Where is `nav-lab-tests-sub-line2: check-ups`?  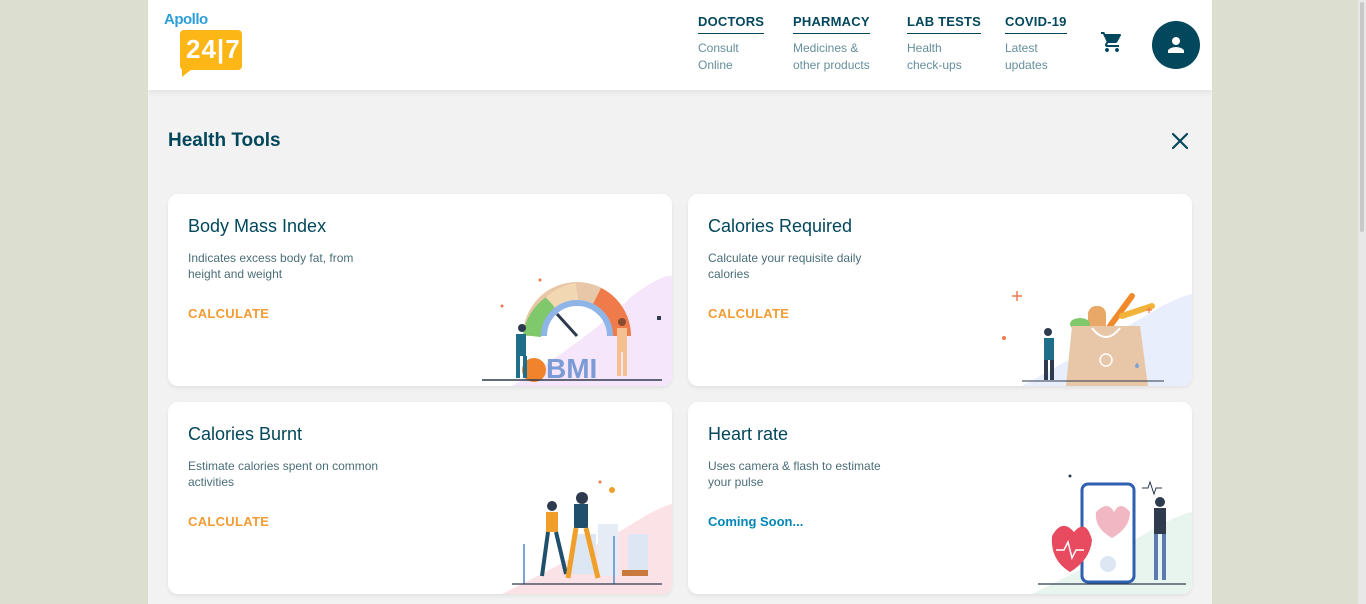 nav-lab-tests-sub-line2: check-ups is located at coordinates (934, 65).